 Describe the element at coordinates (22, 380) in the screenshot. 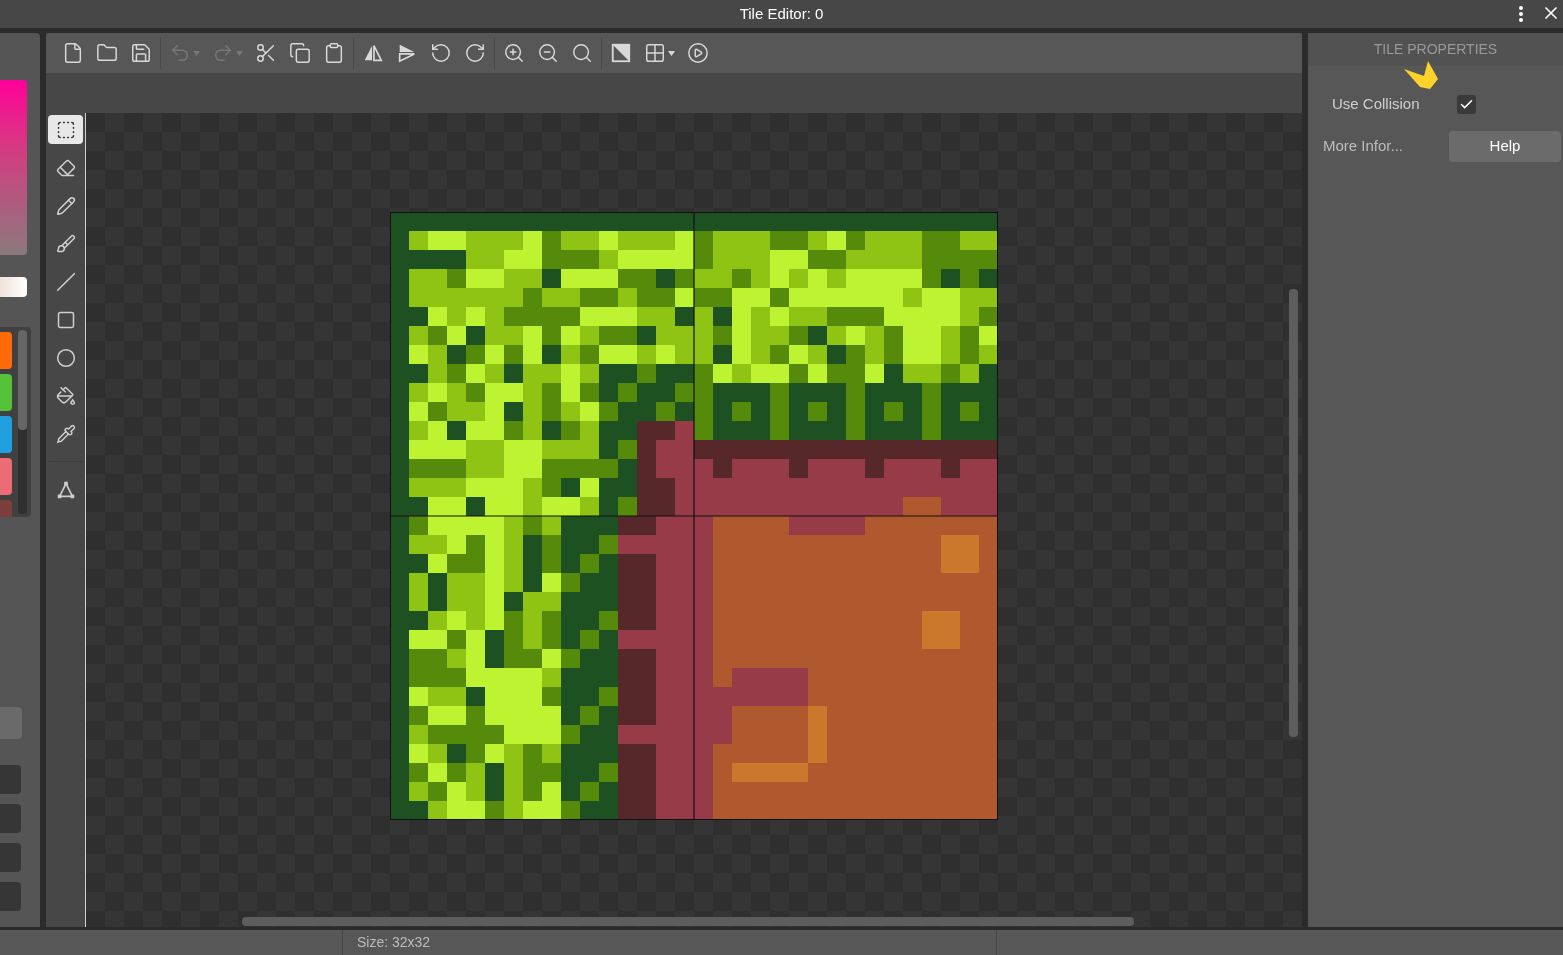

I see `scrollbar-thumb` at that location.